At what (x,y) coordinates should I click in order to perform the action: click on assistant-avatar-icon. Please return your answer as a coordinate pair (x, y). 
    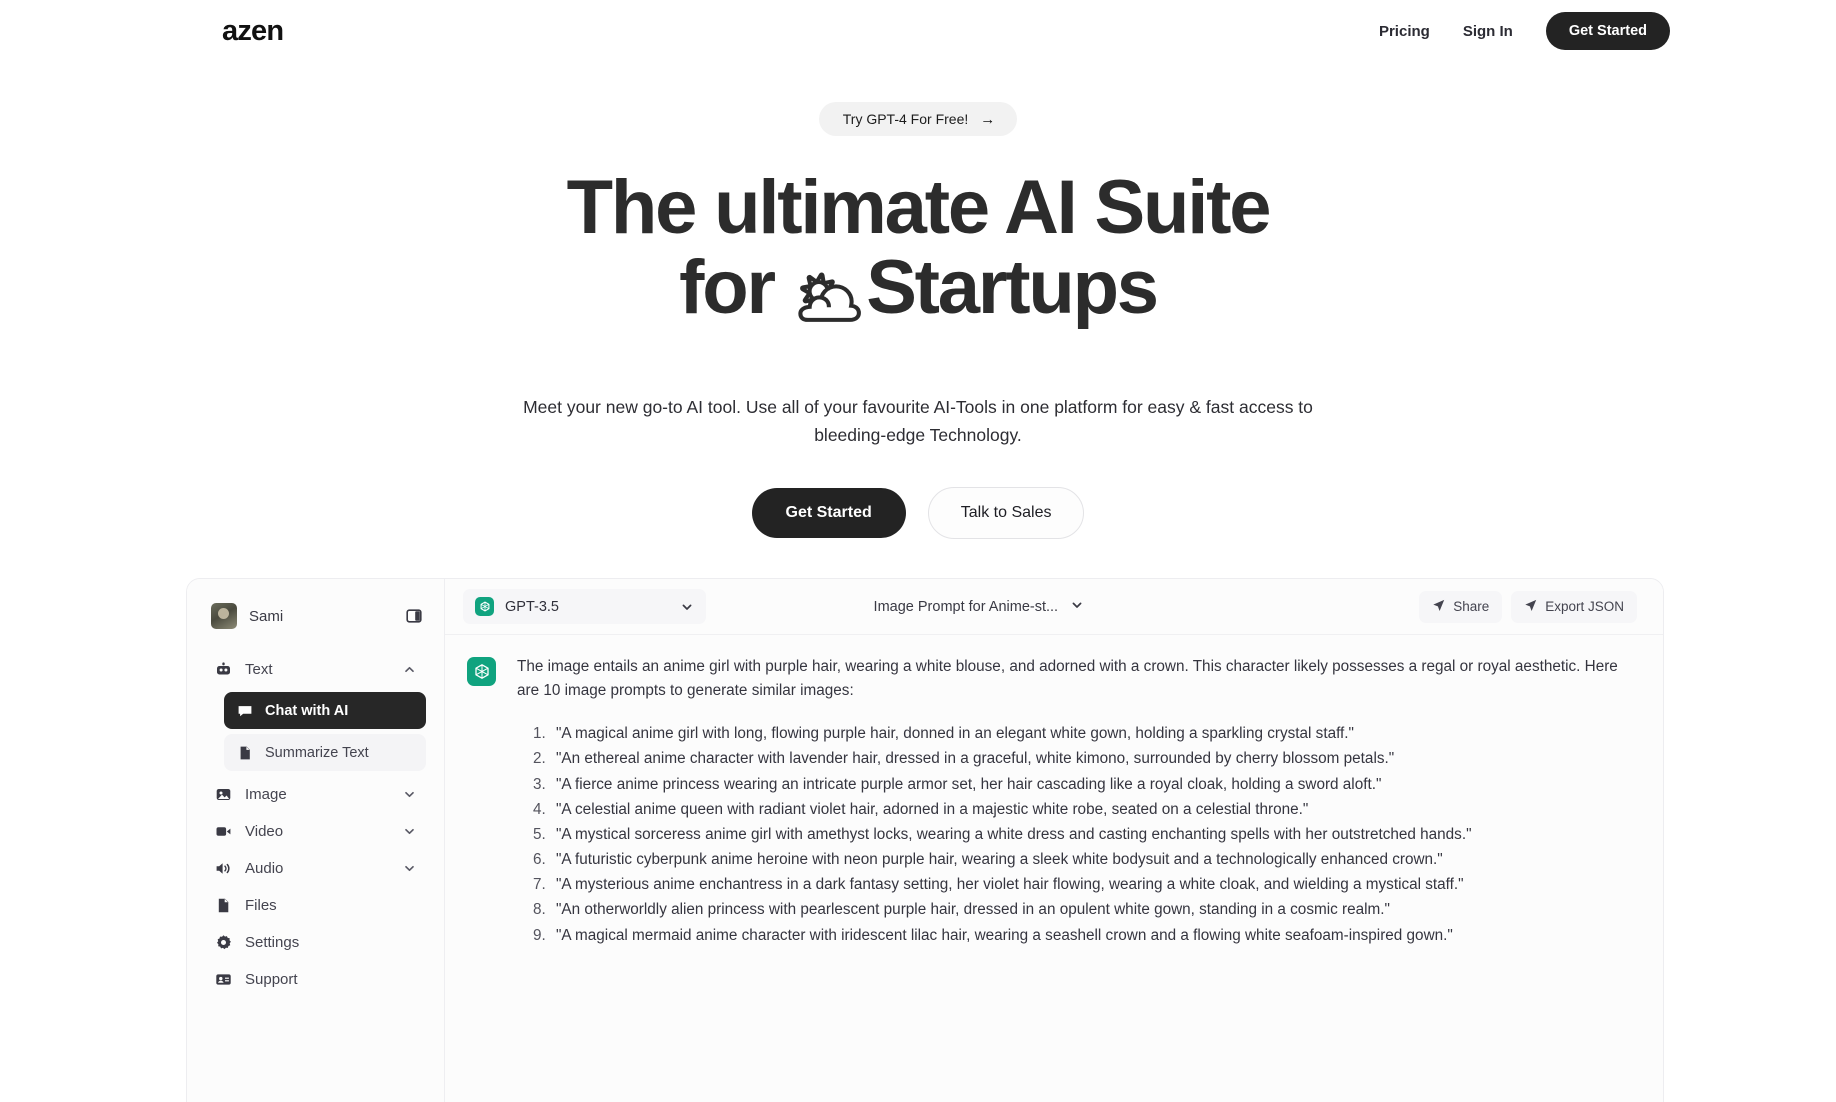
    Looking at the image, I should click on (481, 671).